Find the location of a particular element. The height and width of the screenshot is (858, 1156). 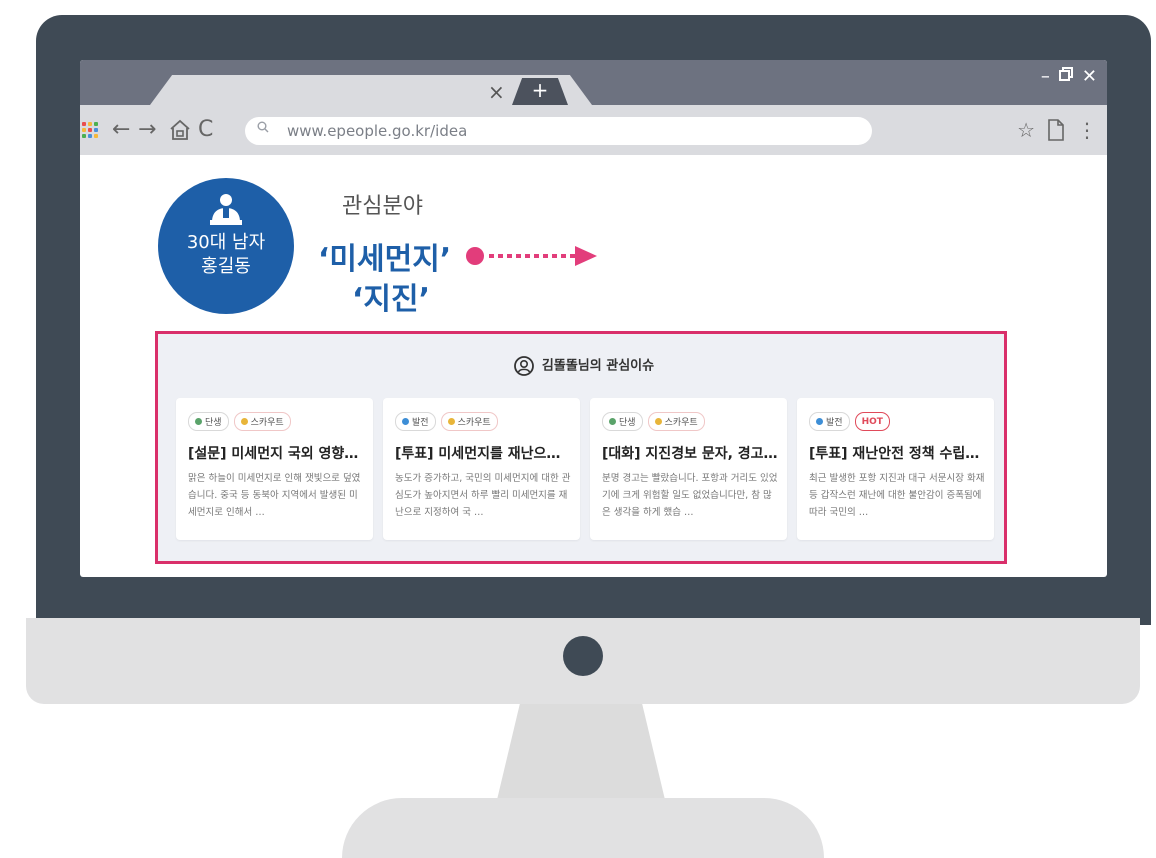

page-icon is located at coordinates (1056, 132).